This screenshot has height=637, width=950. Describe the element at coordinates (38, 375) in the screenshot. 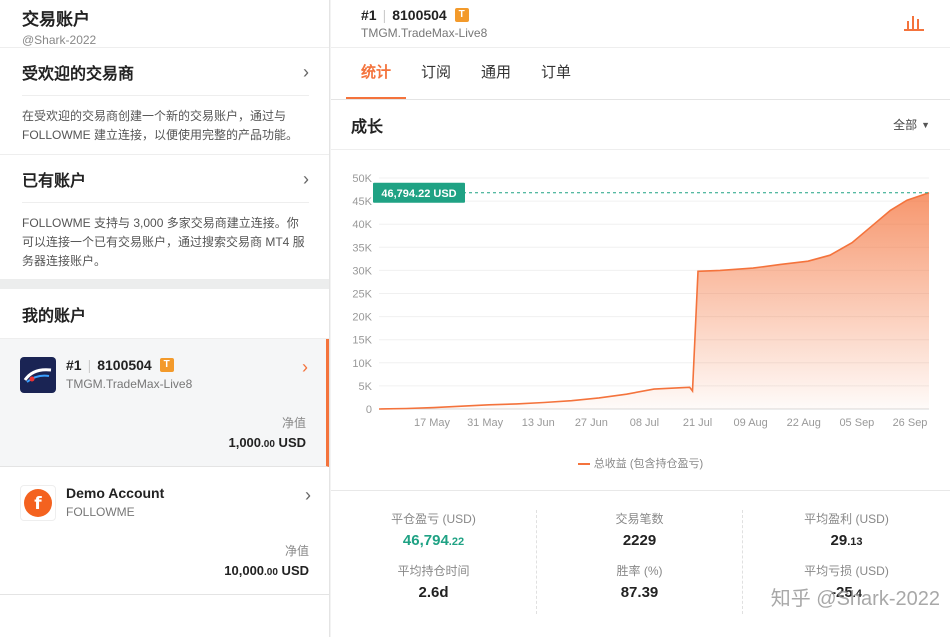

I see `tmgm-logo-icon` at that location.